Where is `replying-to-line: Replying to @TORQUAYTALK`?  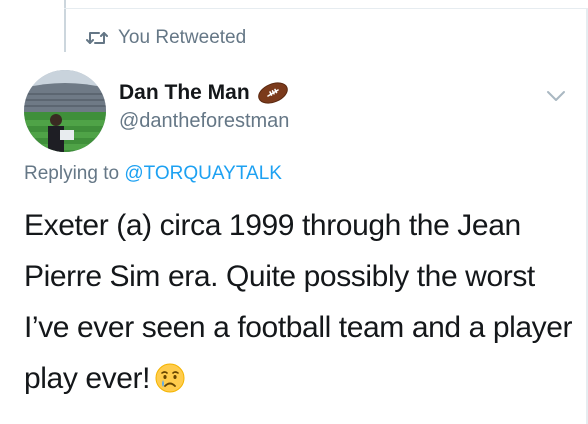
replying-to-line: Replying to @TORQUAYTALK is located at coordinates (153, 174).